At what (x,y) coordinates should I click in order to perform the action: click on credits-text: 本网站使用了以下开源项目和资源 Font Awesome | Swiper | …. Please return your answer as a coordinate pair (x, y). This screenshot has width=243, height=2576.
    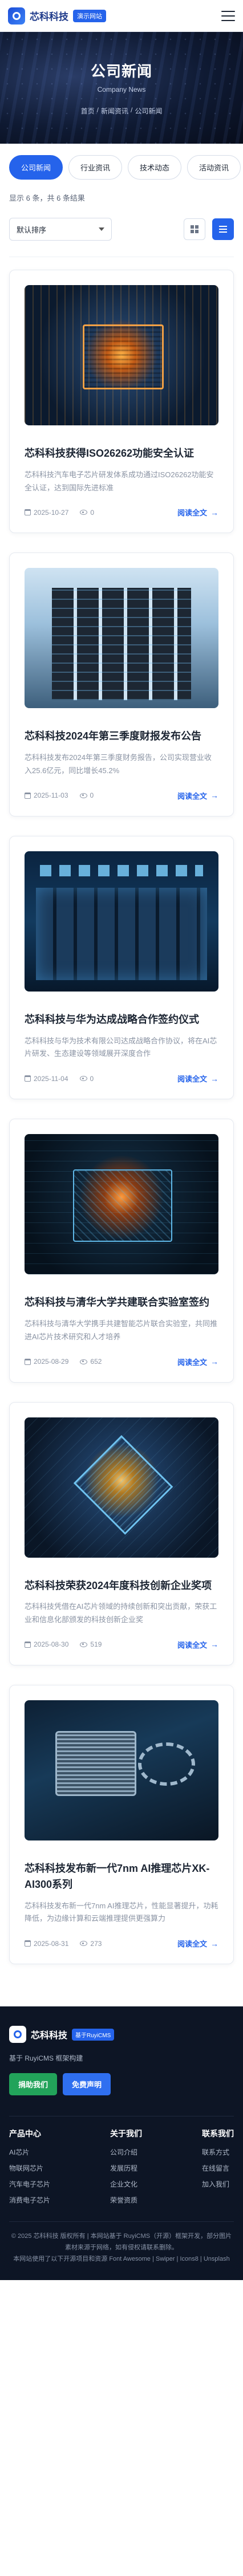
    Looking at the image, I should click on (121, 2258).